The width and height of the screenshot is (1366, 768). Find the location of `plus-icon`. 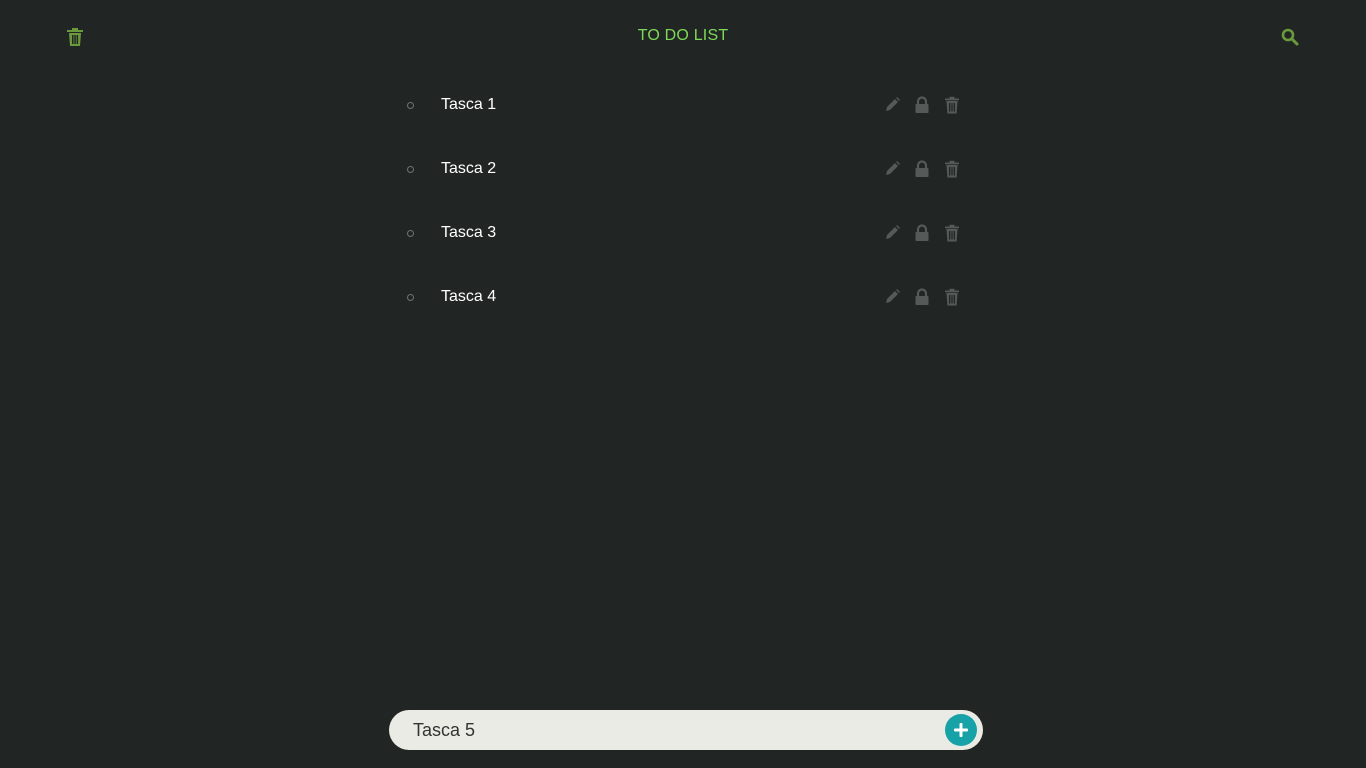

plus-icon is located at coordinates (961, 730).